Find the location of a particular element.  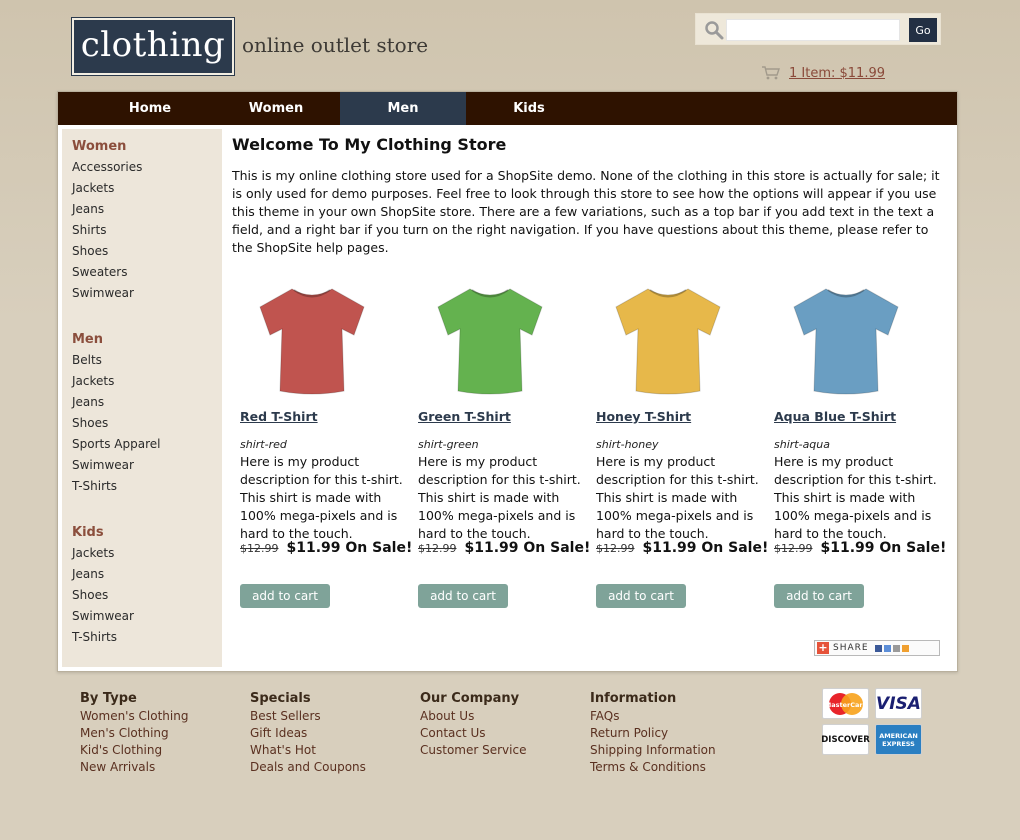

shopping-cart-icon is located at coordinates (771, 73).